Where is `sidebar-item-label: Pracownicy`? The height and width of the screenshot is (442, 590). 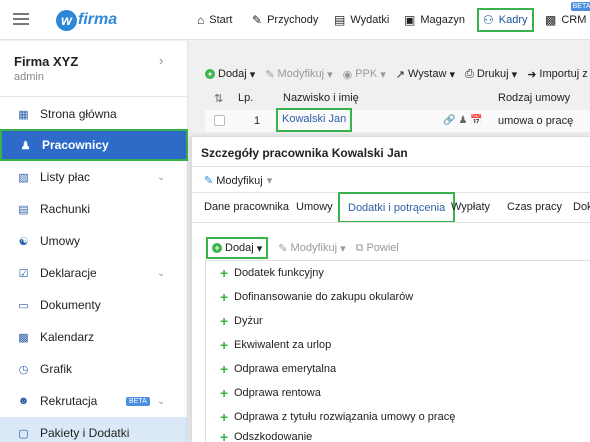 sidebar-item-label: Pracownicy is located at coordinates (75, 145).